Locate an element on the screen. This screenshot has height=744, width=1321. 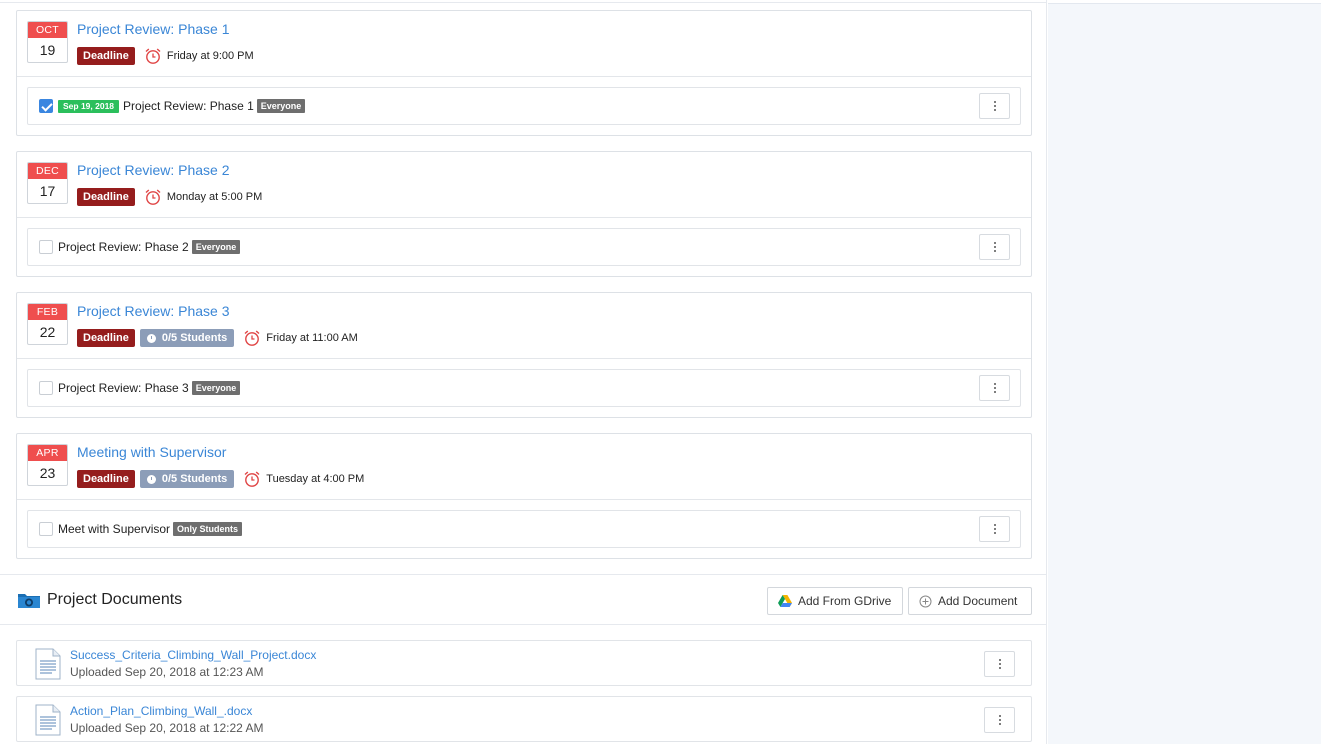
task-name: Meet with Supervisor is located at coordinates (114, 529).